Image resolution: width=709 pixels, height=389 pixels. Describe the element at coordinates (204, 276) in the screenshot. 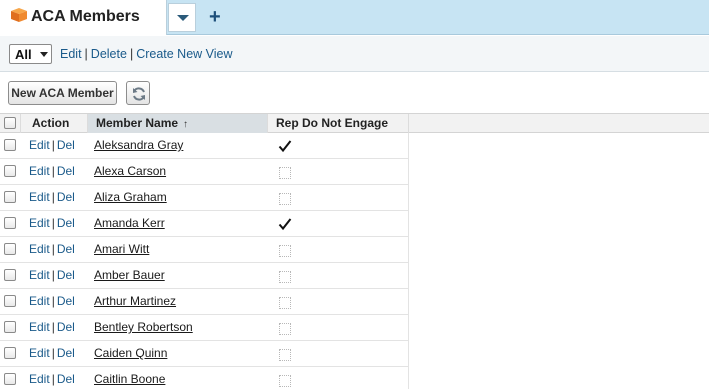

I see `table-row: Edit | Del Amber Bauer` at that location.